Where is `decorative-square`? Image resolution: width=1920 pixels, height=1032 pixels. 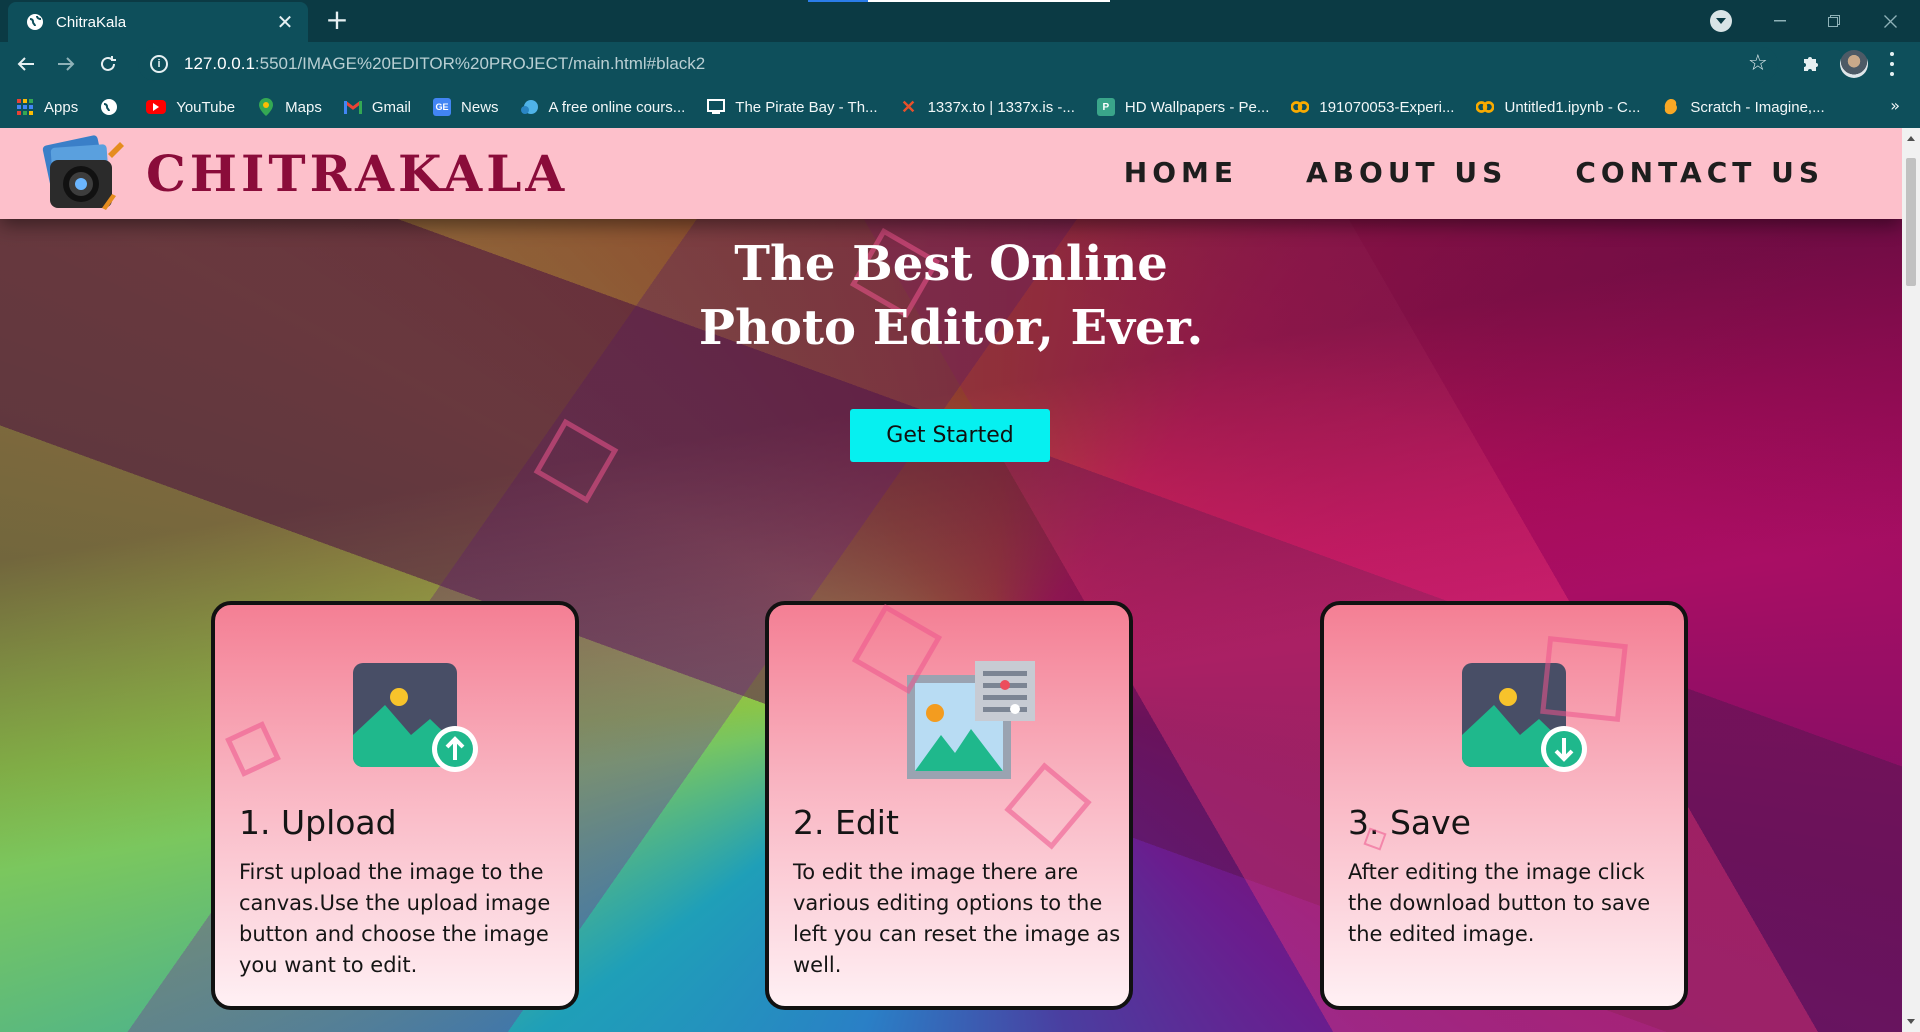 decorative-square is located at coordinates (1584, 679).